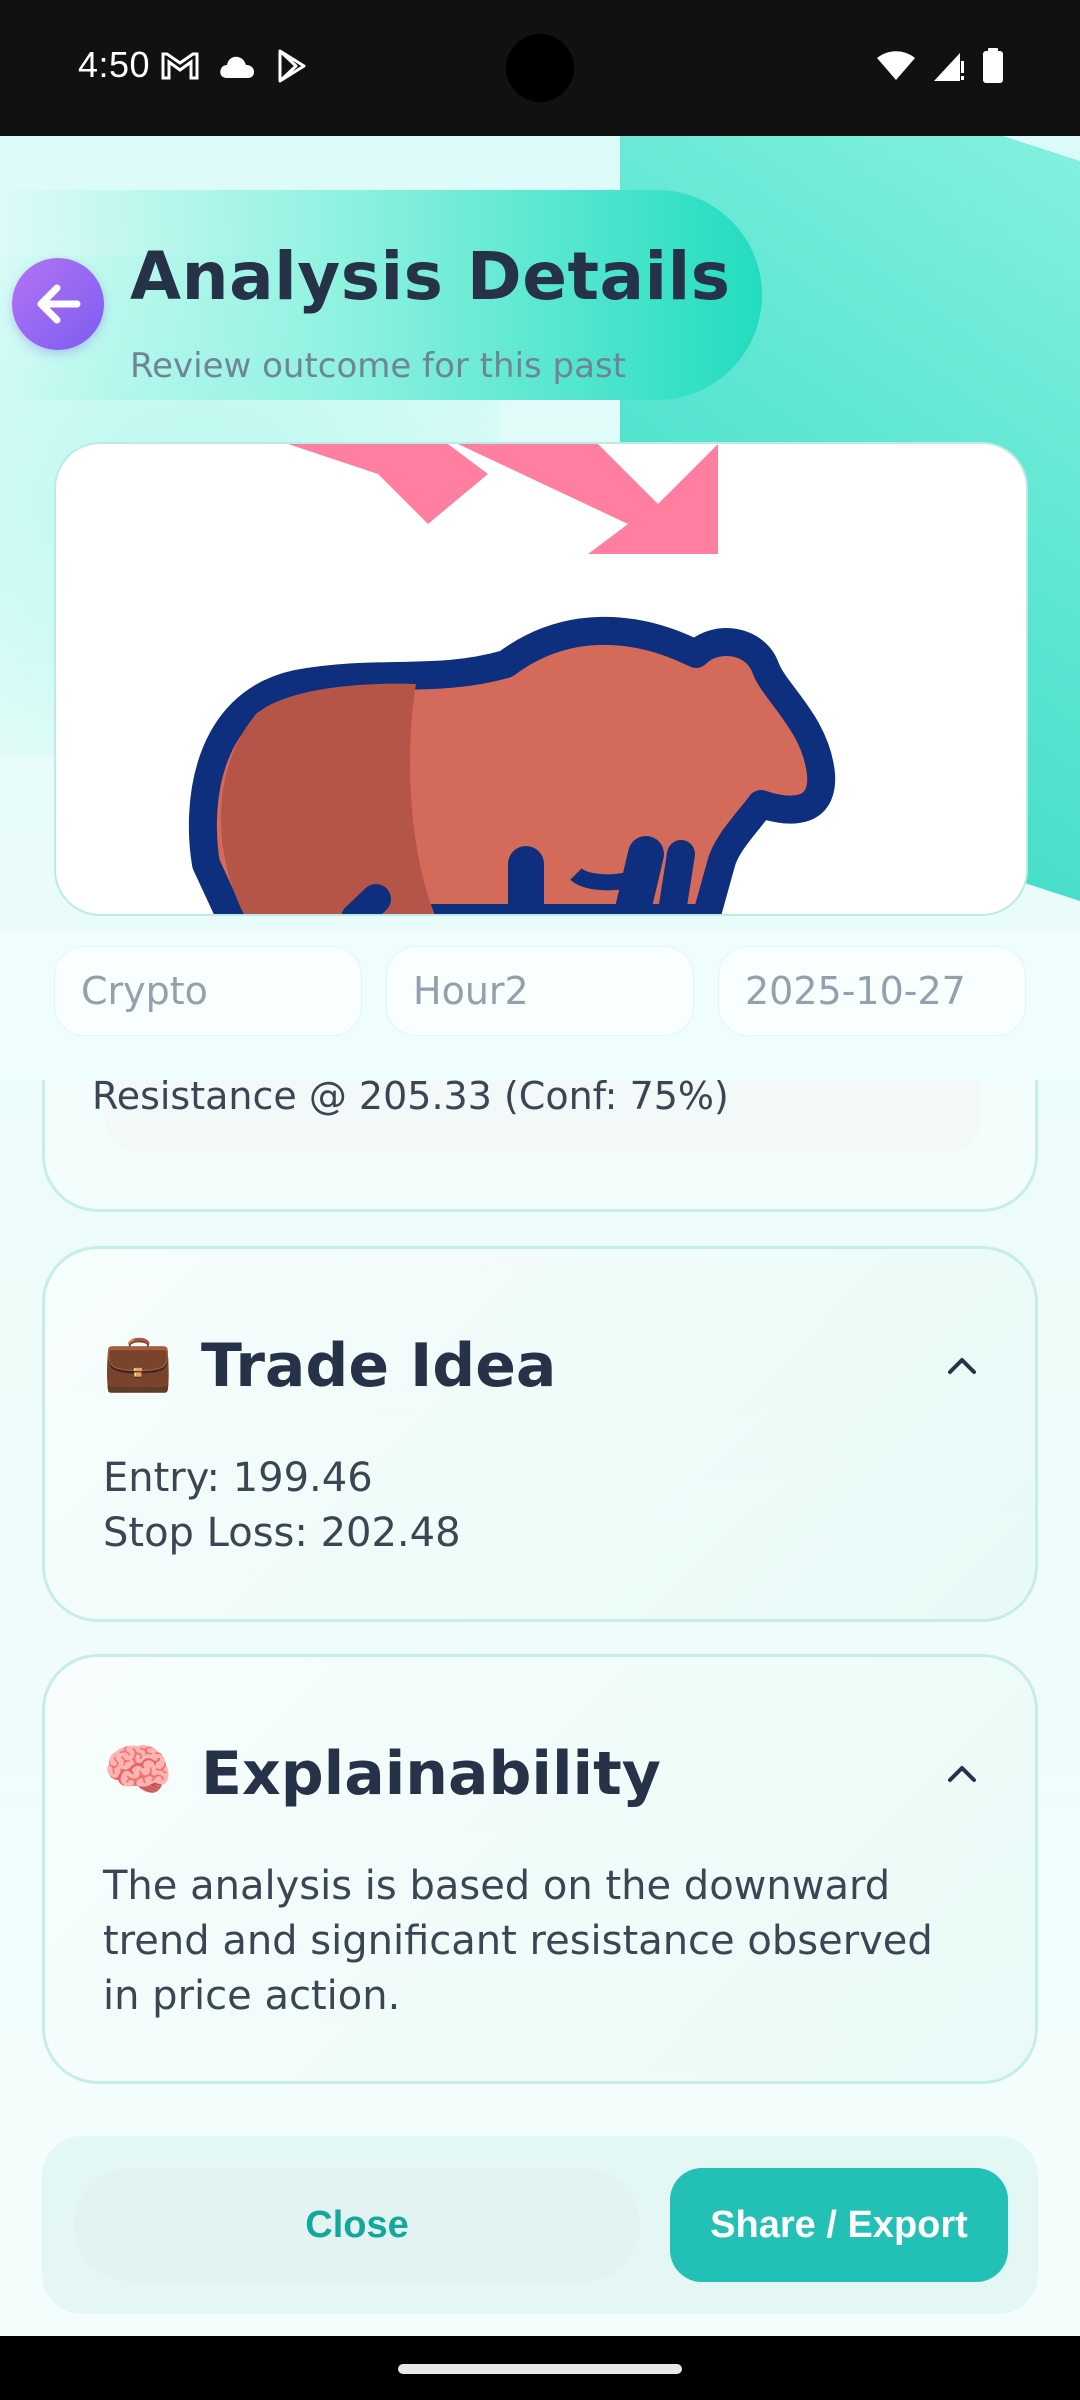 This screenshot has height=2400, width=1080. Describe the element at coordinates (292, 66) in the screenshot. I see `play-store-icon` at that location.